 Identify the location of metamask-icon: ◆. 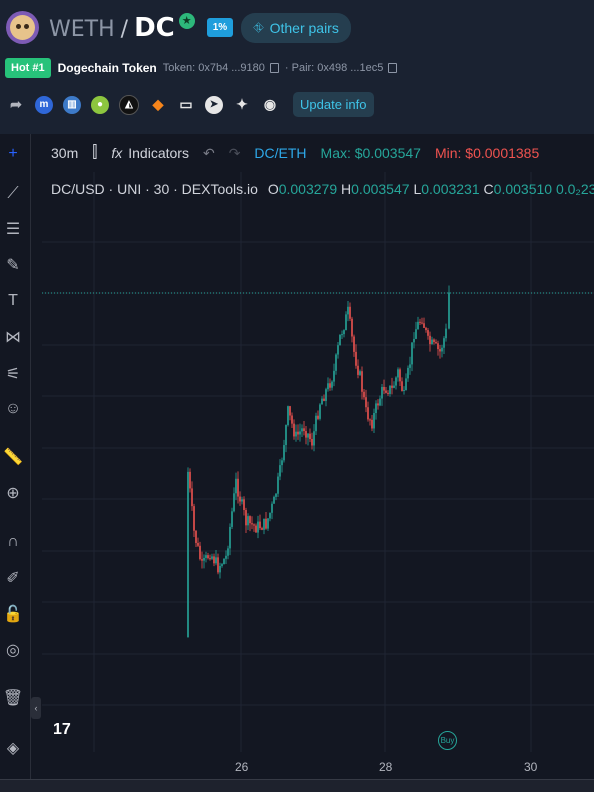
(158, 105).